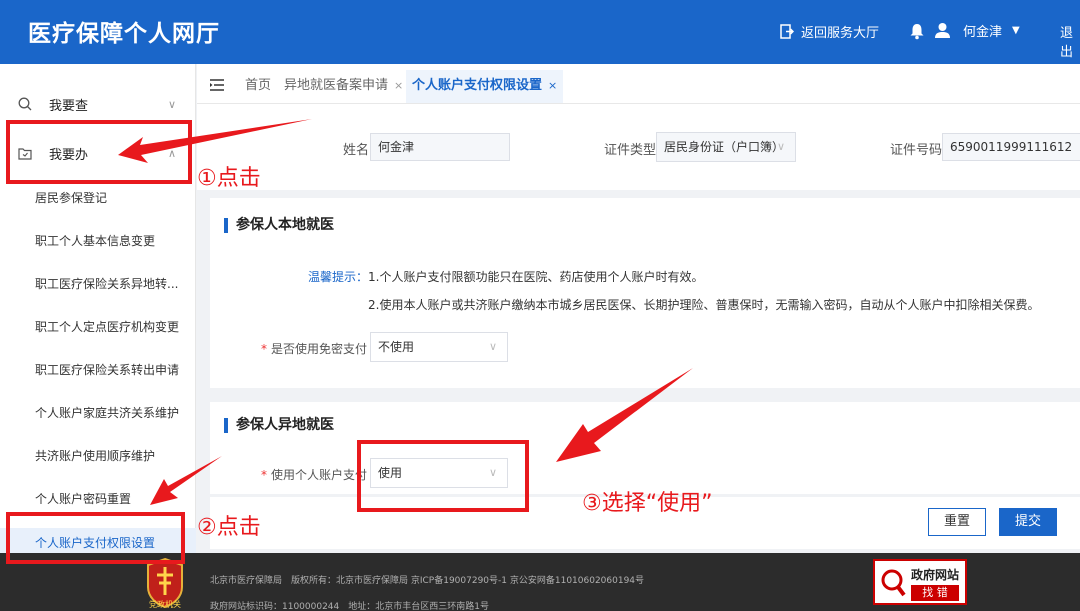  Describe the element at coordinates (916, 150) in the screenshot. I see `idno-label: 证件号码` at that location.